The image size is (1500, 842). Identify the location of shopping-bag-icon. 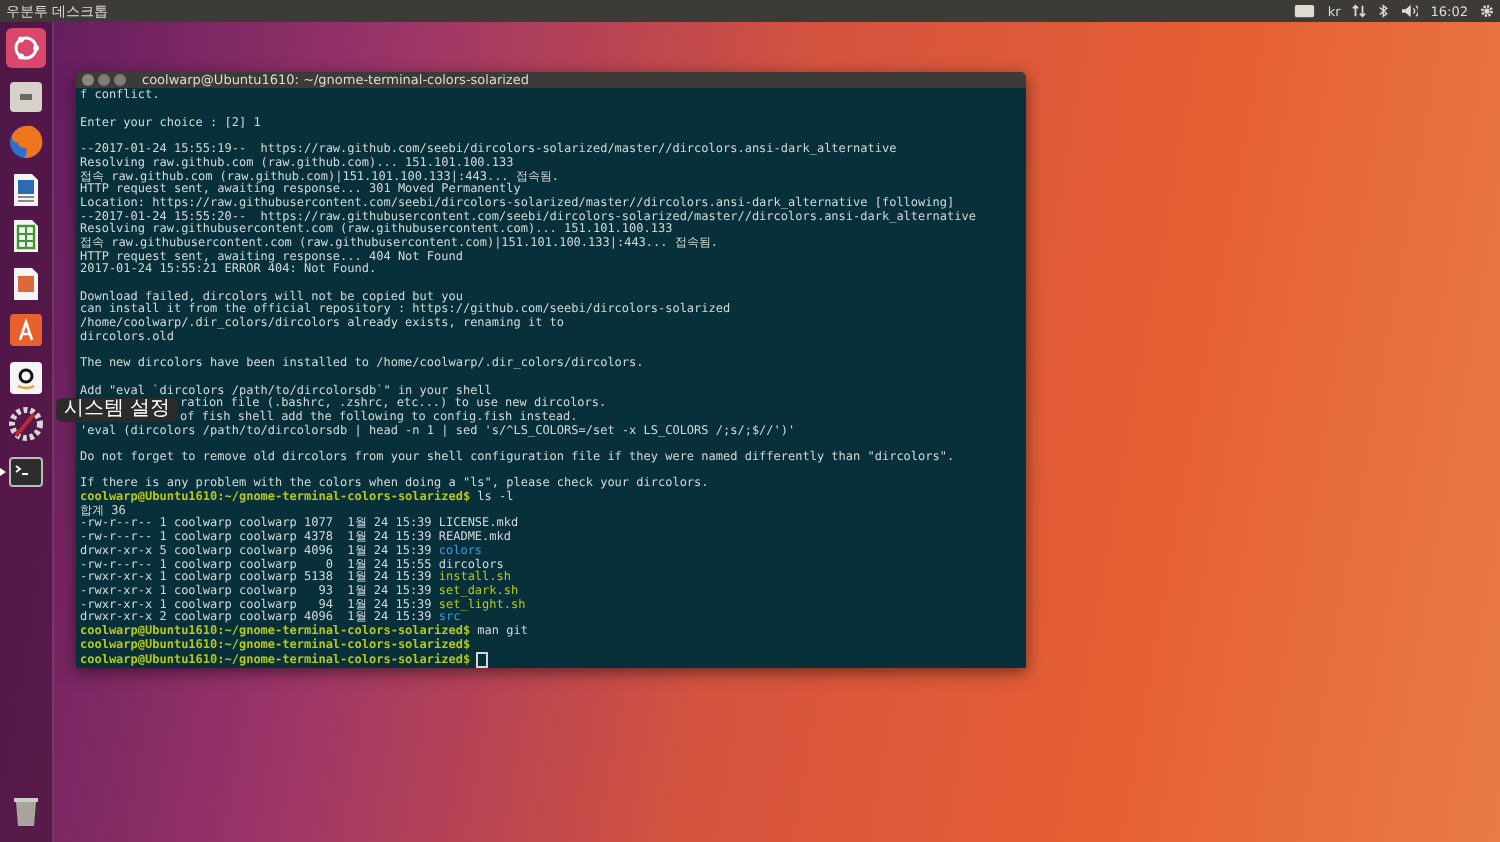
(26, 330).